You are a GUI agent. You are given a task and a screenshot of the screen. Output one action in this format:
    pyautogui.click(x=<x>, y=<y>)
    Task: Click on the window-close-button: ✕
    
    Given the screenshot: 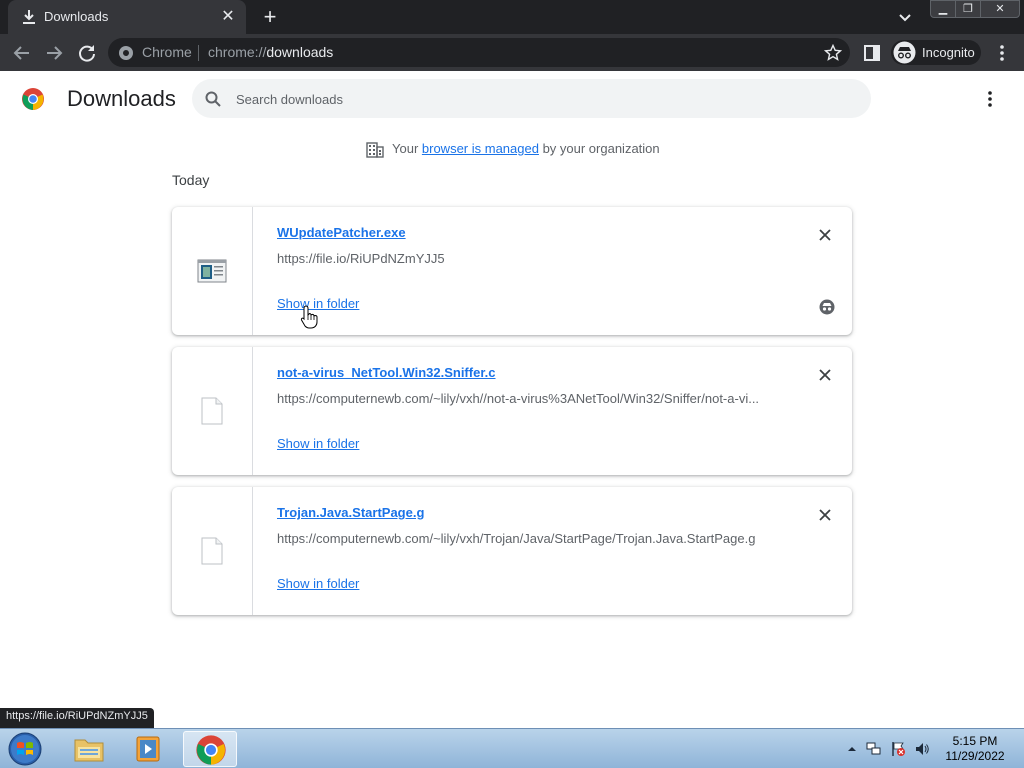 What is the action you would take?
    pyautogui.click(x=1000, y=9)
    